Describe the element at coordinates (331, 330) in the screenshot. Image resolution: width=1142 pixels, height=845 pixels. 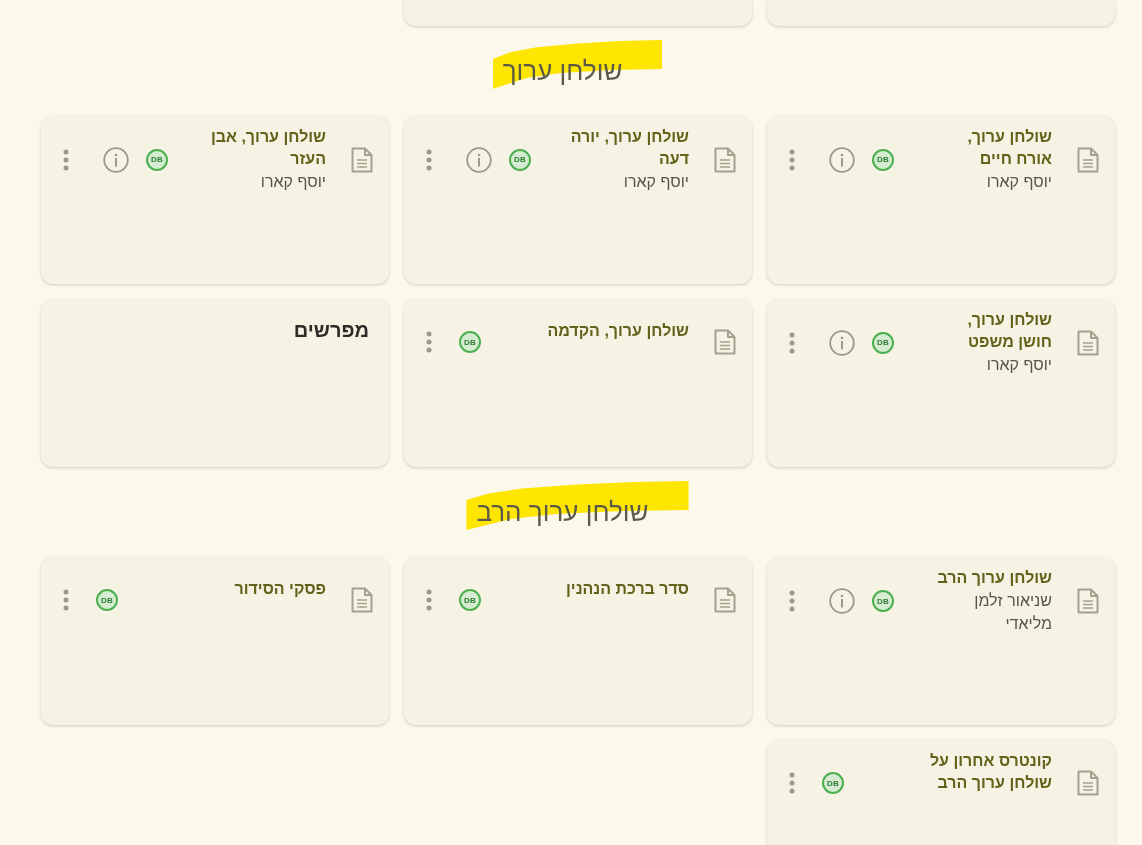
I see `category-title: מפרשים` at that location.